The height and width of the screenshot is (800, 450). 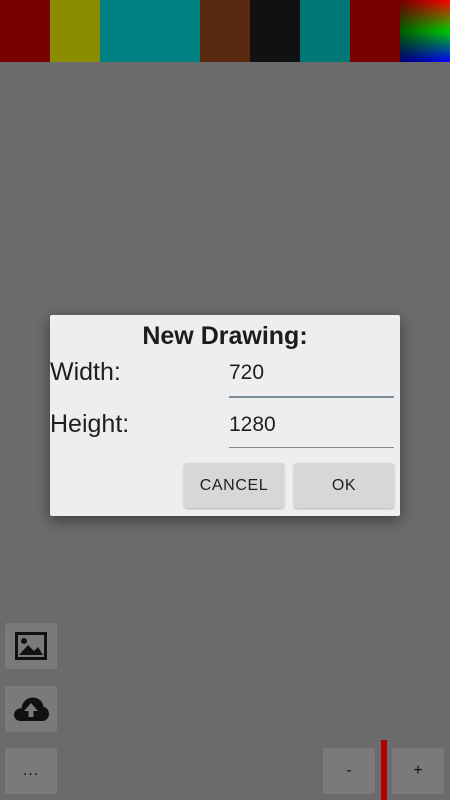 I want to click on color-swatch-brown, so click(x=225, y=31).